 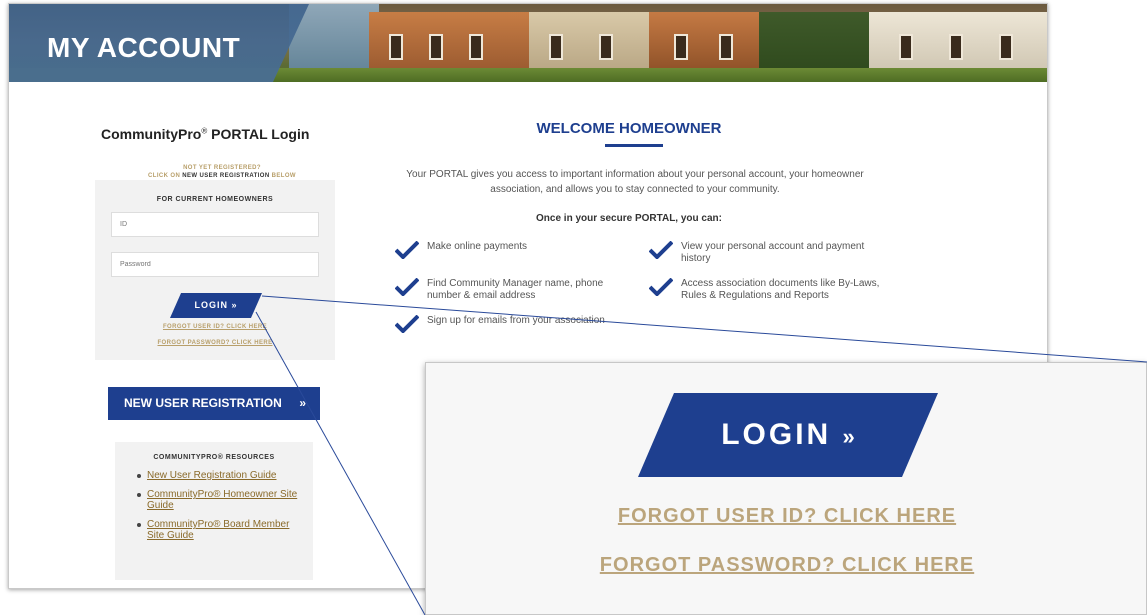 What do you see at coordinates (222, 500) in the screenshot?
I see `resource-link-homeowner-guide: CommunityPro® Homeowner Site Guide` at bounding box center [222, 500].